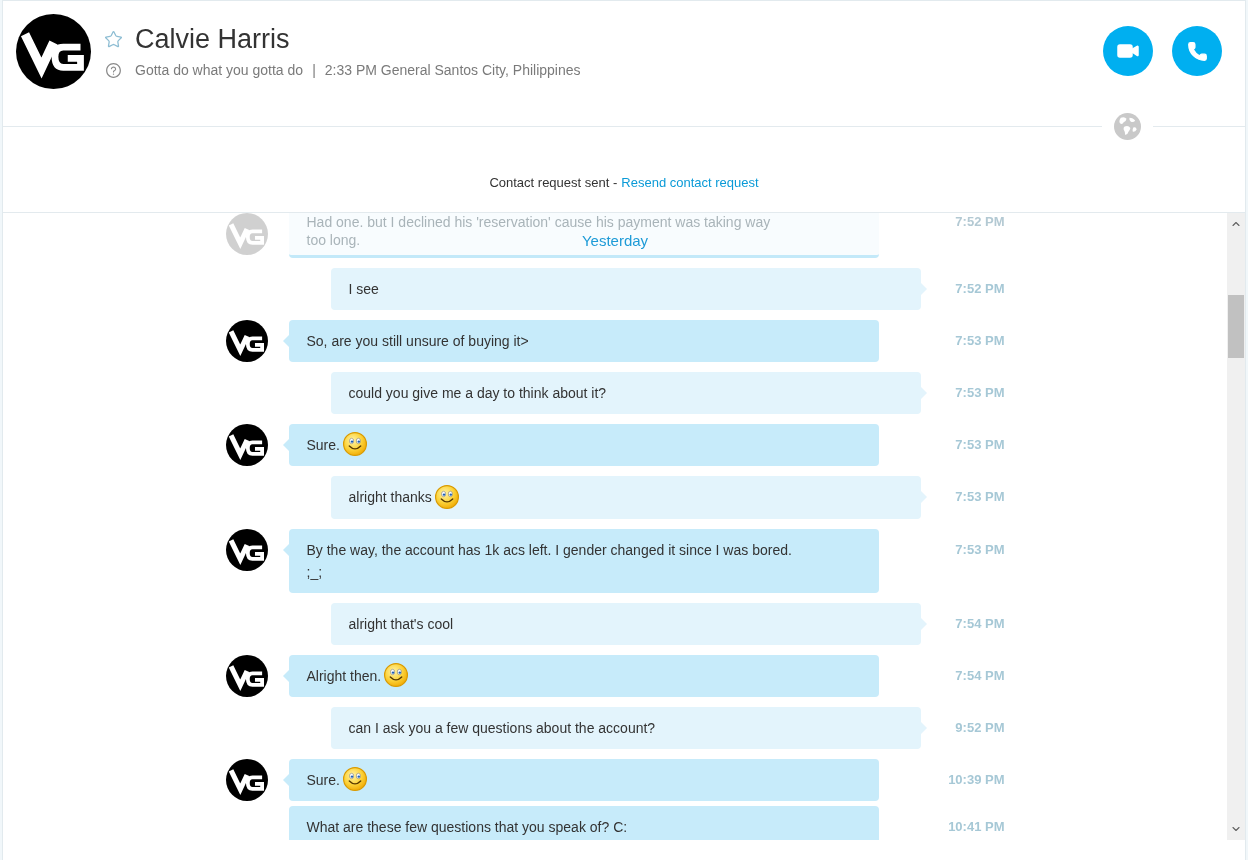 This screenshot has height=860, width=1248. I want to click on date-label: Yesterday, so click(615, 241).